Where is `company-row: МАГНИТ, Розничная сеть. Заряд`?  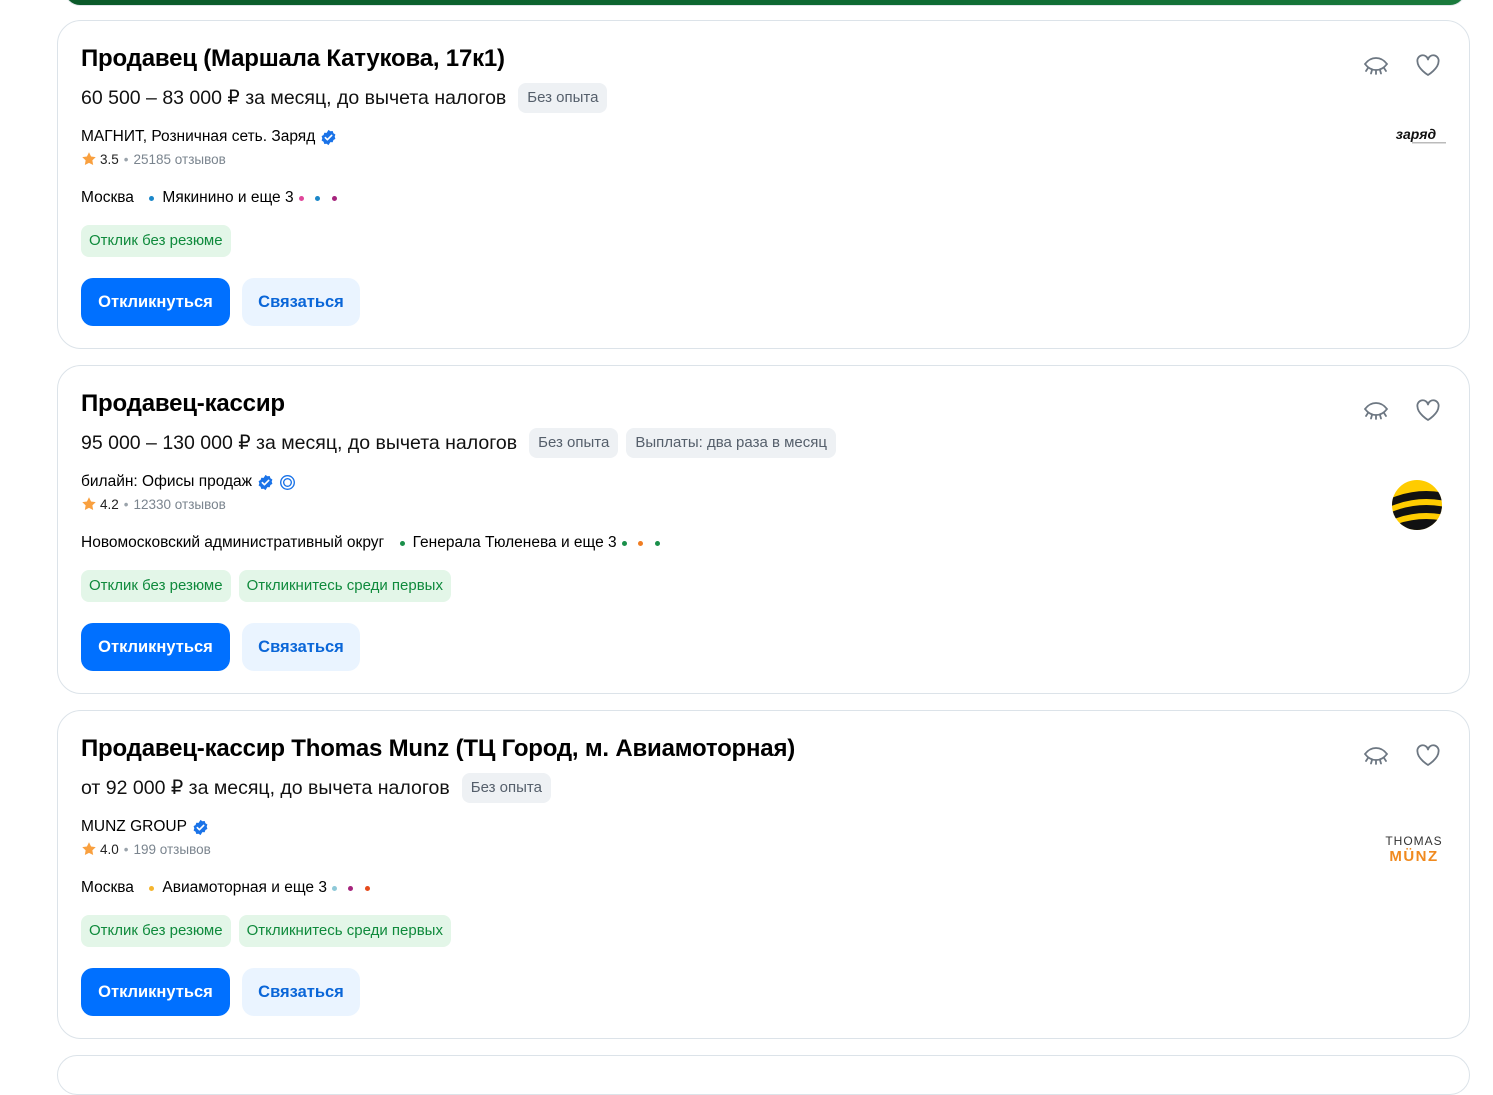
company-row: МАГНИТ, Розничная сеть. Заряд is located at coordinates (209, 137).